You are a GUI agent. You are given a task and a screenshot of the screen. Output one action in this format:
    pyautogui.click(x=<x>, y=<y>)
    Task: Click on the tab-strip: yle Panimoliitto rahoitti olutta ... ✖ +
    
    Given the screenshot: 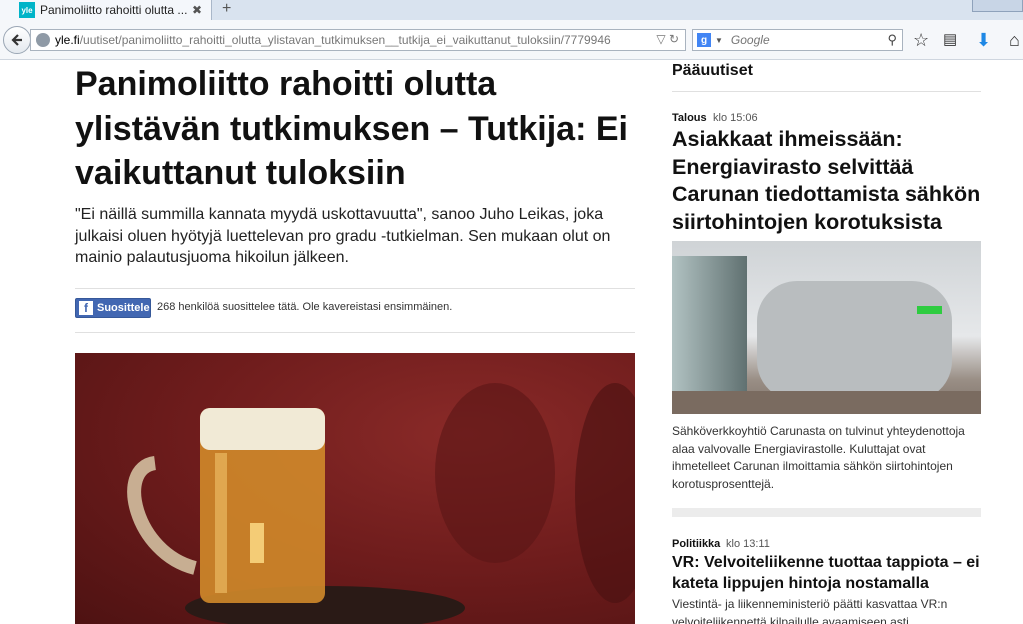 What is the action you would take?
    pyautogui.click(x=511, y=10)
    